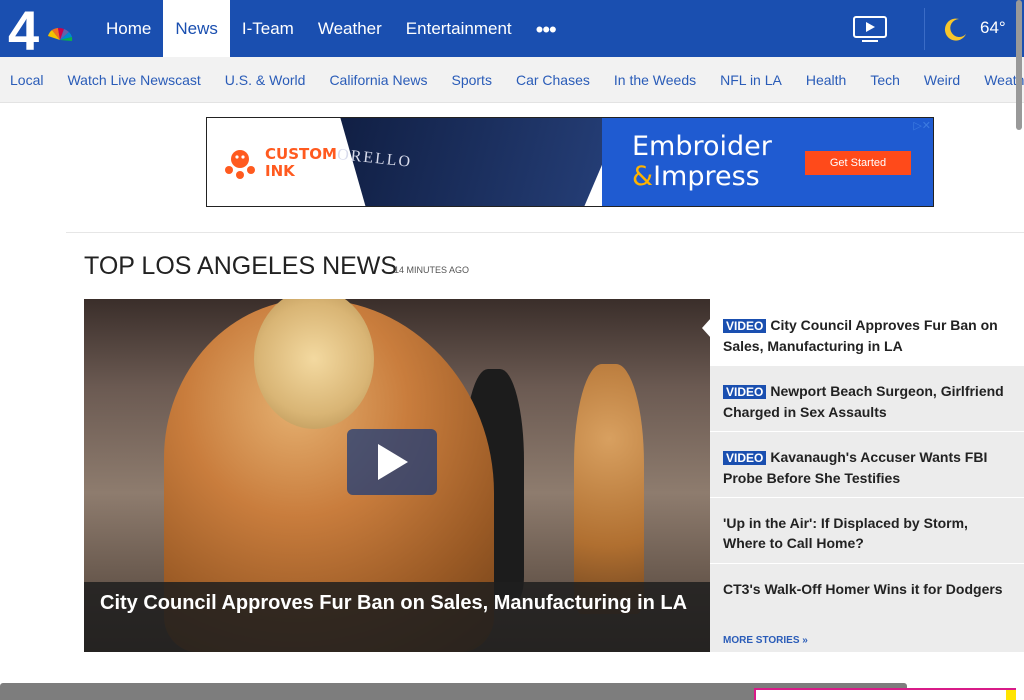 This screenshot has width=1024, height=700. Describe the element at coordinates (240, 163) in the screenshot. I see `custom-ink-logo-icon` at that location.